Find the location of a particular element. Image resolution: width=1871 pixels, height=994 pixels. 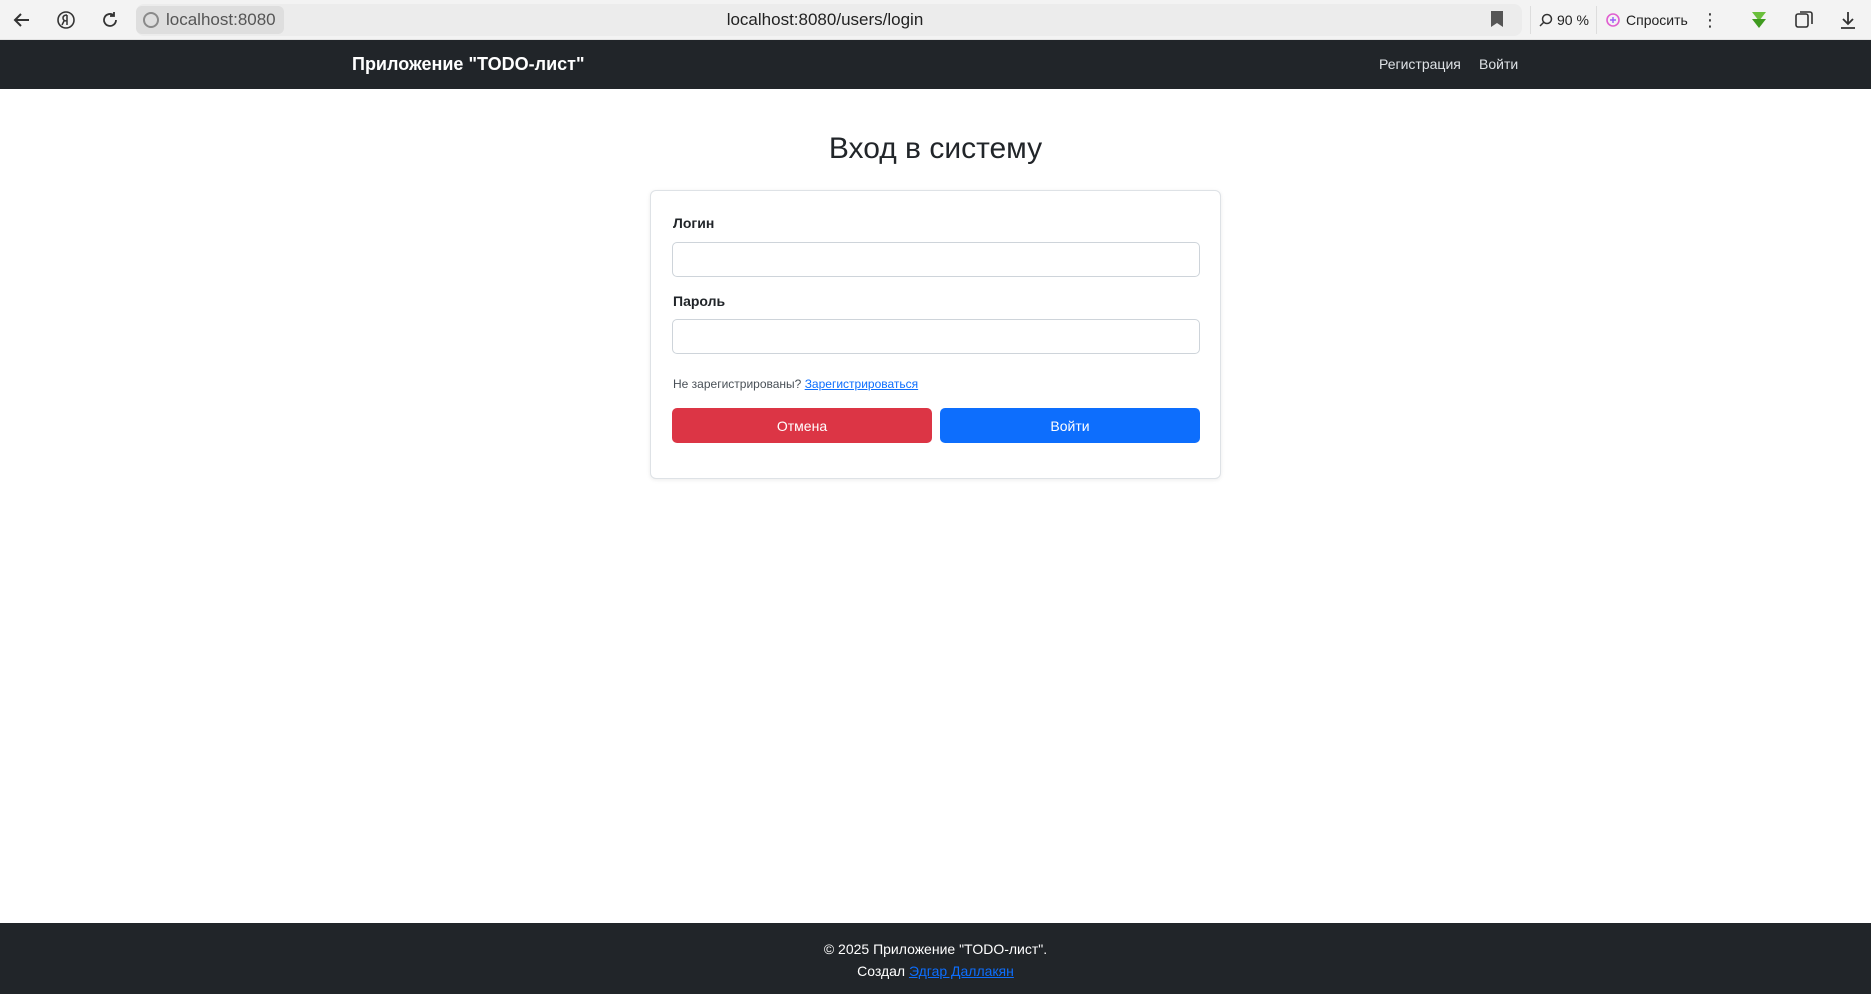

collections-button is located at coordinates (1804, 20).